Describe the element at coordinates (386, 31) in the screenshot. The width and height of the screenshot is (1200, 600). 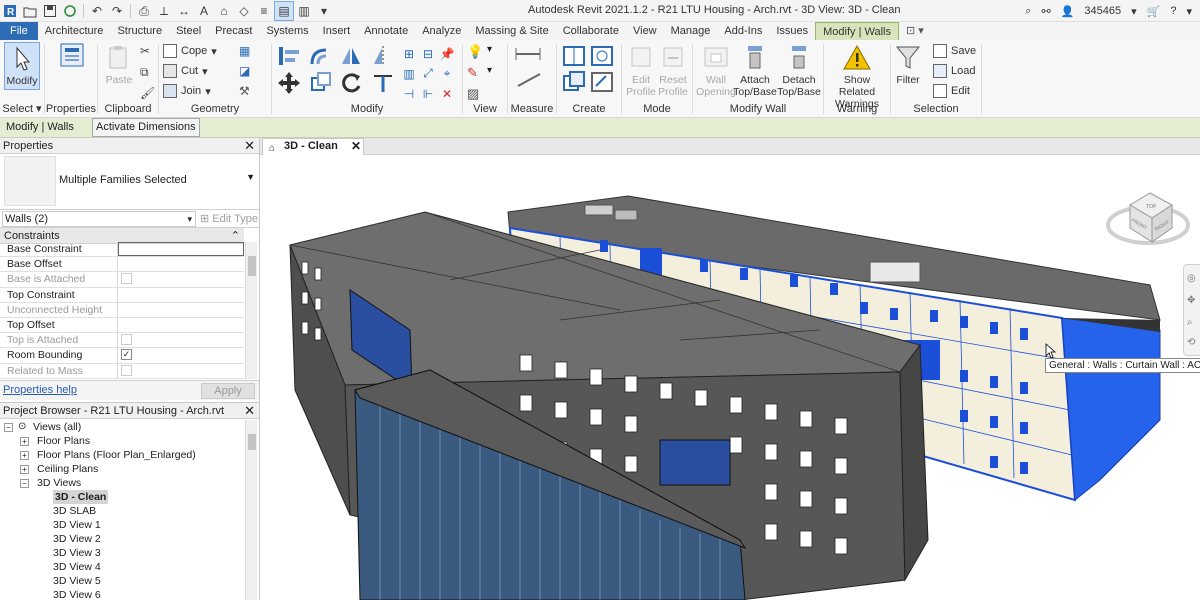
I see `tab-annotate: Annotate` at that location.